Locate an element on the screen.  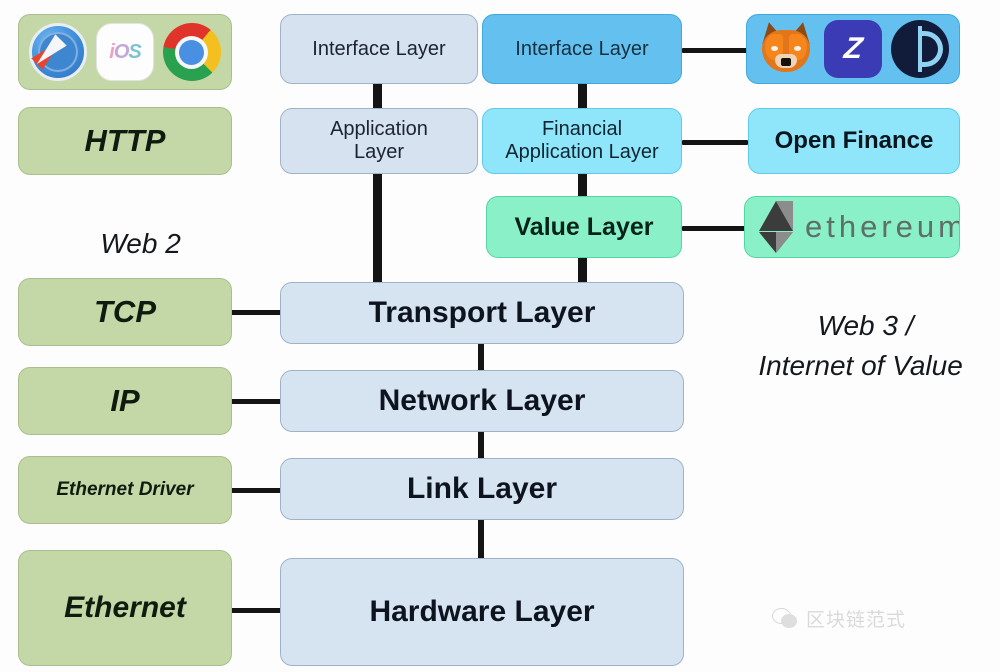
left-item-ethernet: Ethernet is located at coordinates (125, 608).